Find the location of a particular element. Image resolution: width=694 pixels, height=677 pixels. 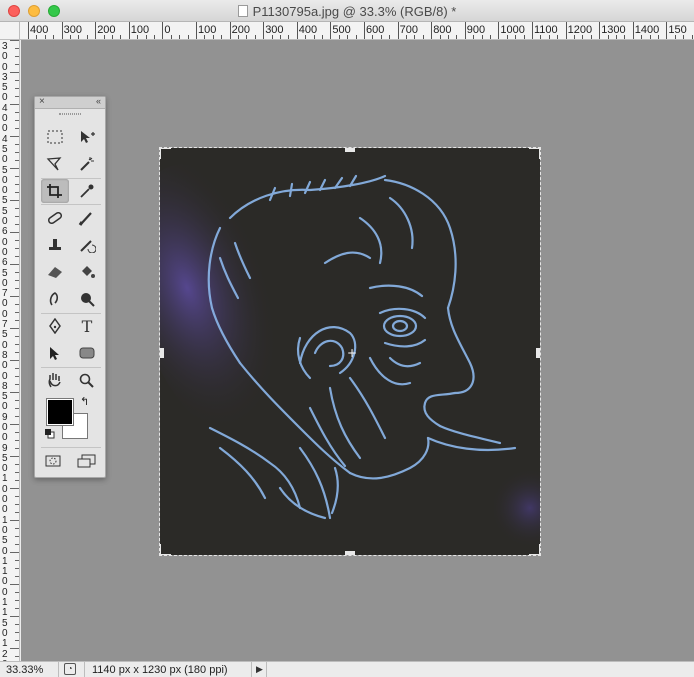

magnifier-icon is located at coordinates (86, 380).